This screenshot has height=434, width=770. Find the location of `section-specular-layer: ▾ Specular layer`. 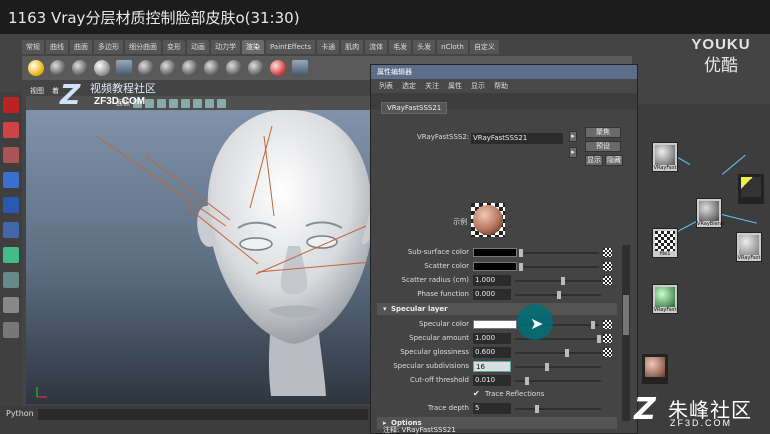

section-specular-layer: ▾ Specular layer is located at coordinates (497, 309).